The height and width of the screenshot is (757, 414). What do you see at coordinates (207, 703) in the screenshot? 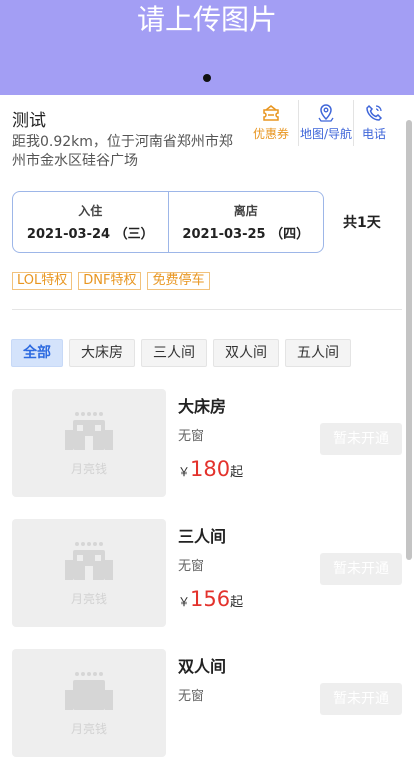
I see `room-card: 月亮钱 双人间 无窗 暂未开通` at bounding box center [207, 703].